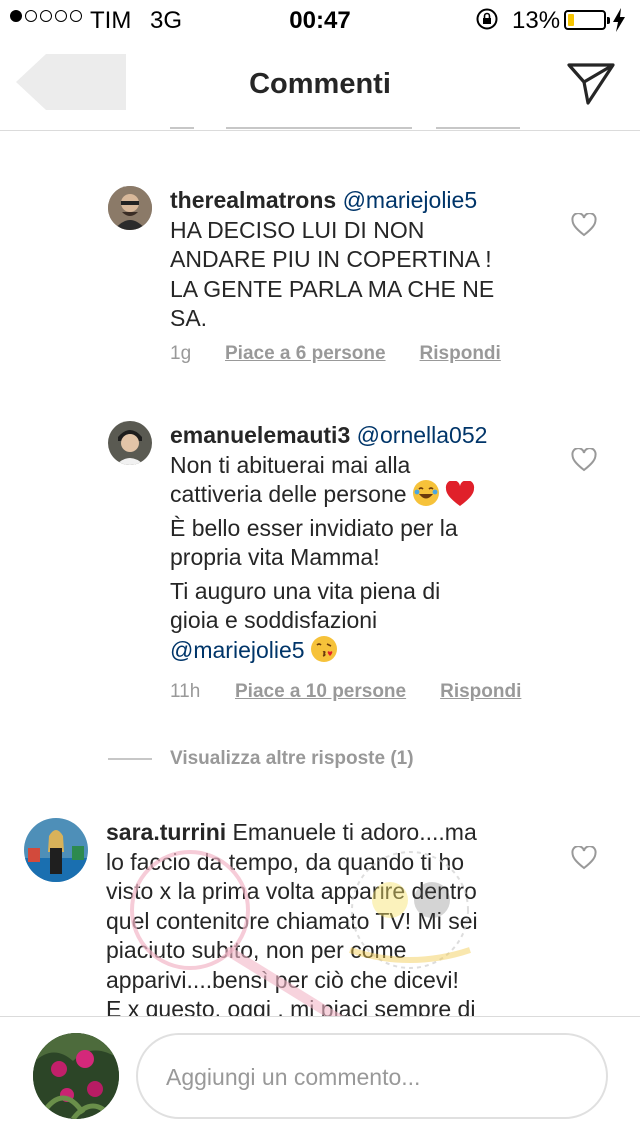 Image resolution: width=640 pixels, height=1137 pixels. I want to click on laughing-emoji-icon, so click(425, 493).